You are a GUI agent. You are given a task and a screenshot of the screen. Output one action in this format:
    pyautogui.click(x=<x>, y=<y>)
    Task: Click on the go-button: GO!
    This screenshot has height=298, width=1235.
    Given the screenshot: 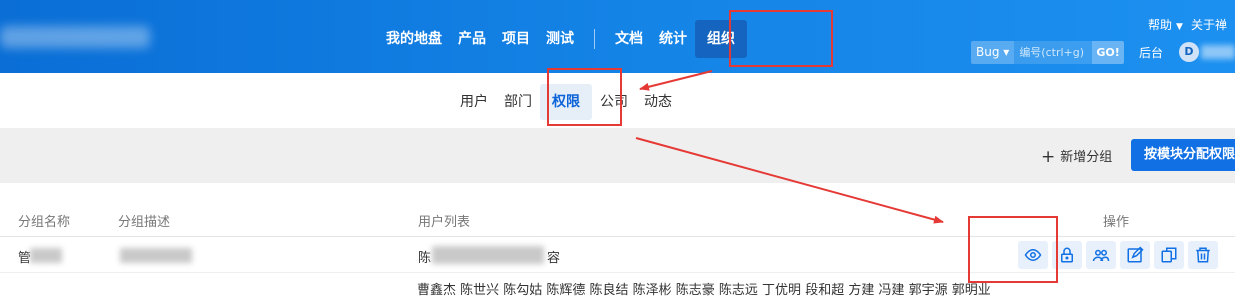 What is the action you would take?
    pyautogui.click(x=1108, y=52)
    